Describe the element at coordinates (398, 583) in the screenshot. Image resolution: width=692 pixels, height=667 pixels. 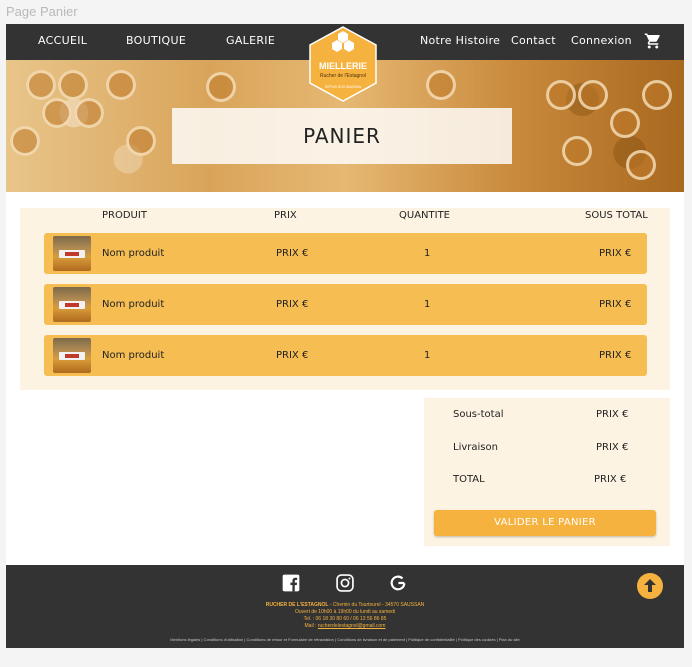
I see `google-icon` at that location.